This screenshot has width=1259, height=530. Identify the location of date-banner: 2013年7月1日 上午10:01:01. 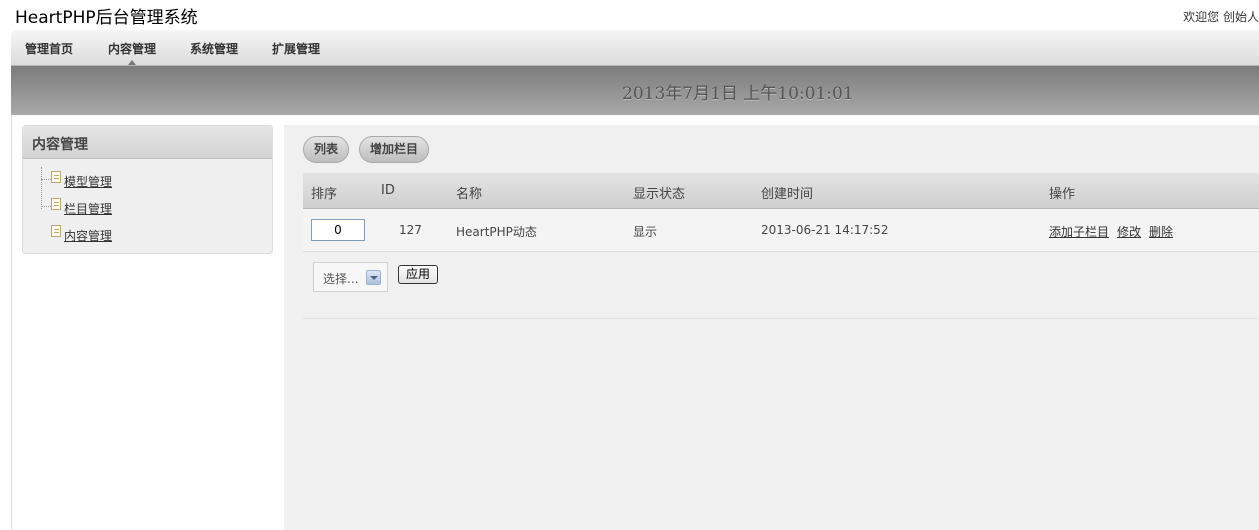
(635, 90).